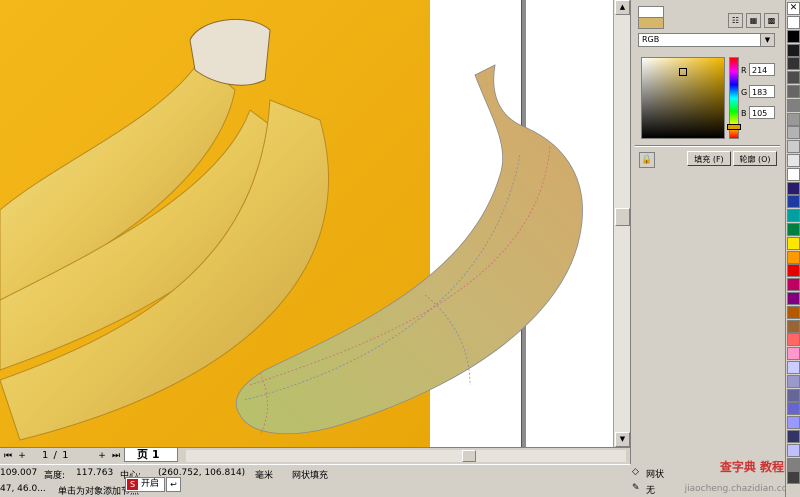 The image size is (800, 497). I want to click on unit-label: 毫米, so click(264, 476).